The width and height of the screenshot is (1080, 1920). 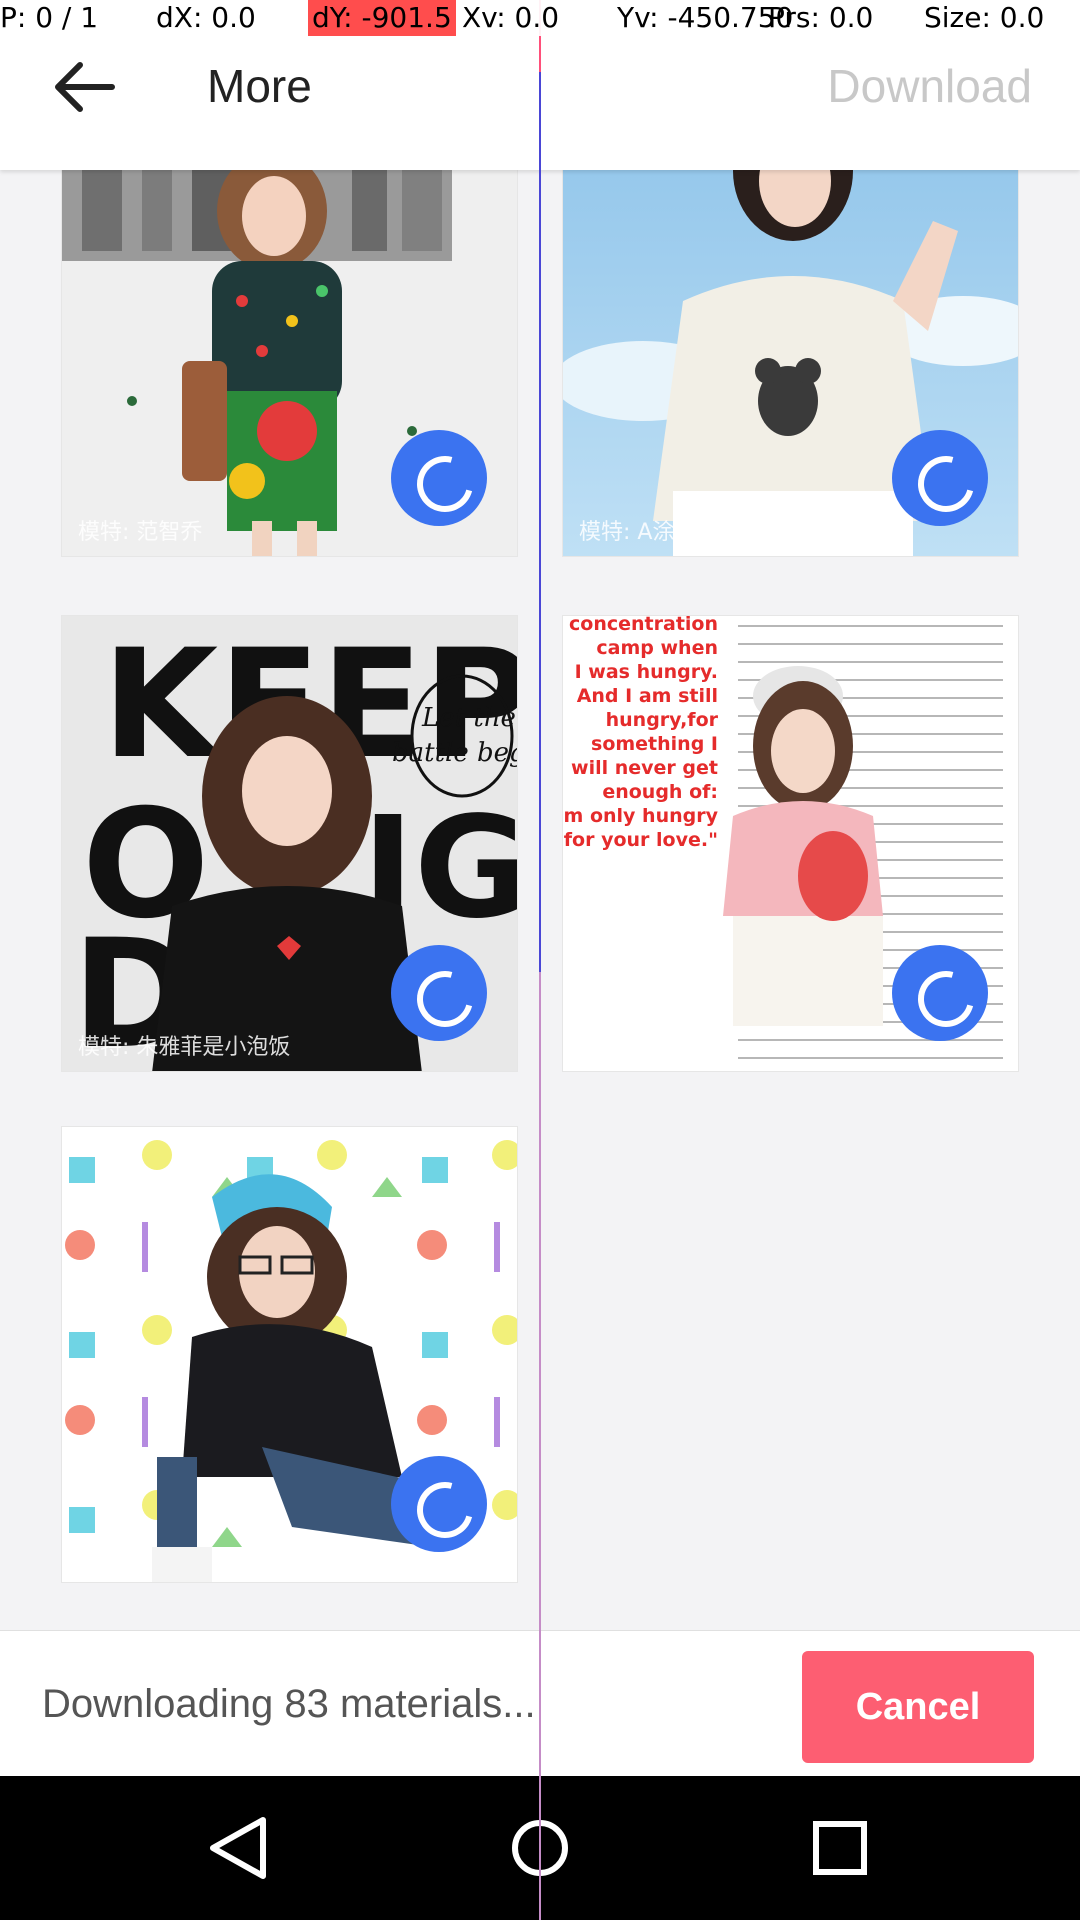 I want to click on poster-script: battle begin, so click(x=455, y=753).